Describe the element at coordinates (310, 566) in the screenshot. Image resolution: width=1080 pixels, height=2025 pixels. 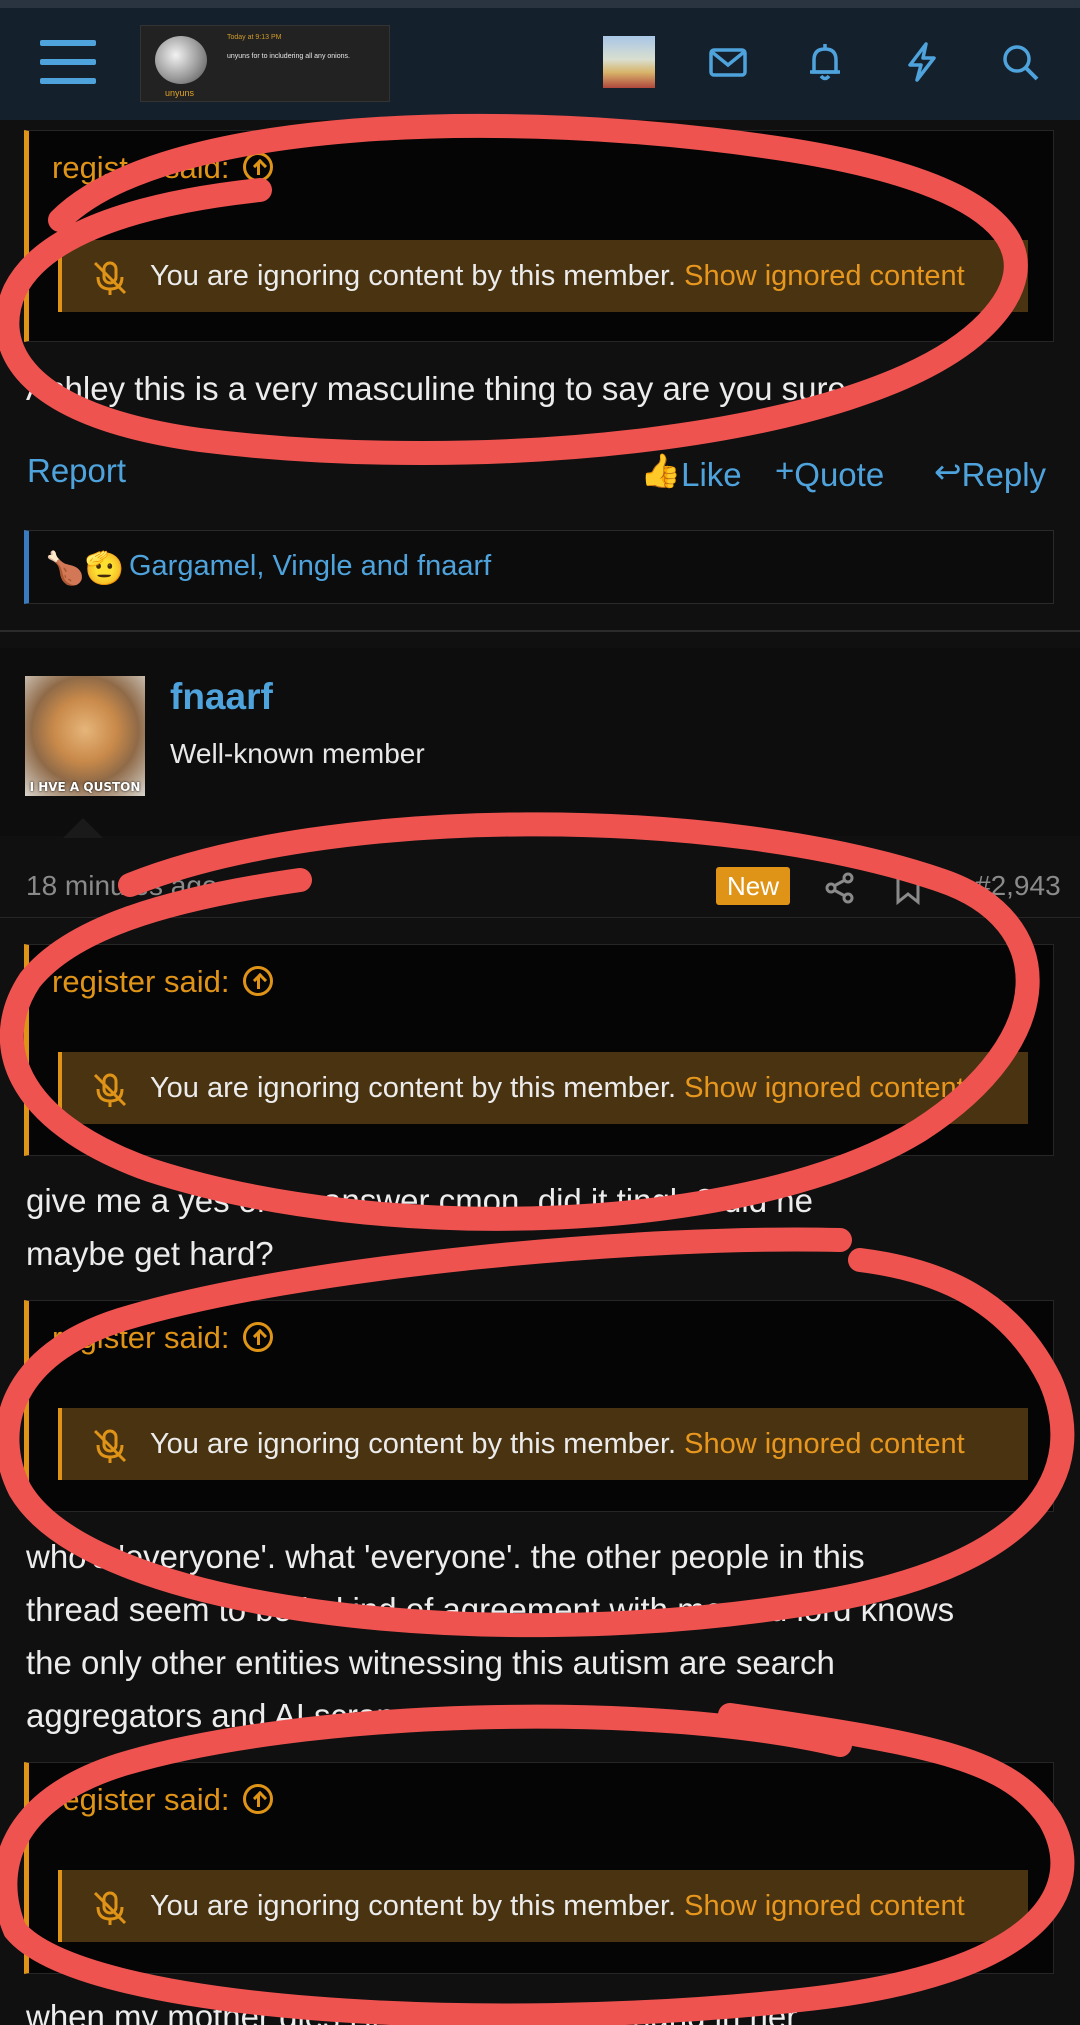
I see `reaction-users: Gargamel, Vingle and fnaarf` at that location.